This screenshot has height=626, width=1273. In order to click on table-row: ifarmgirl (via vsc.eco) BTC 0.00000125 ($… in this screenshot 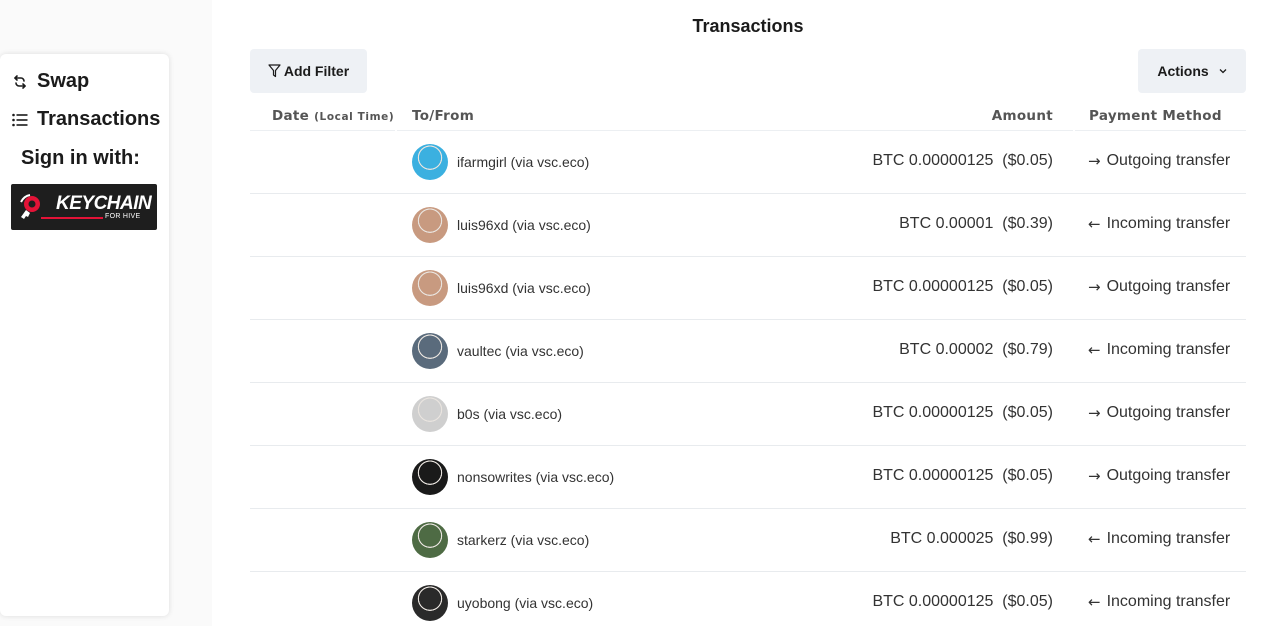, I will do `click(748, 162)`.